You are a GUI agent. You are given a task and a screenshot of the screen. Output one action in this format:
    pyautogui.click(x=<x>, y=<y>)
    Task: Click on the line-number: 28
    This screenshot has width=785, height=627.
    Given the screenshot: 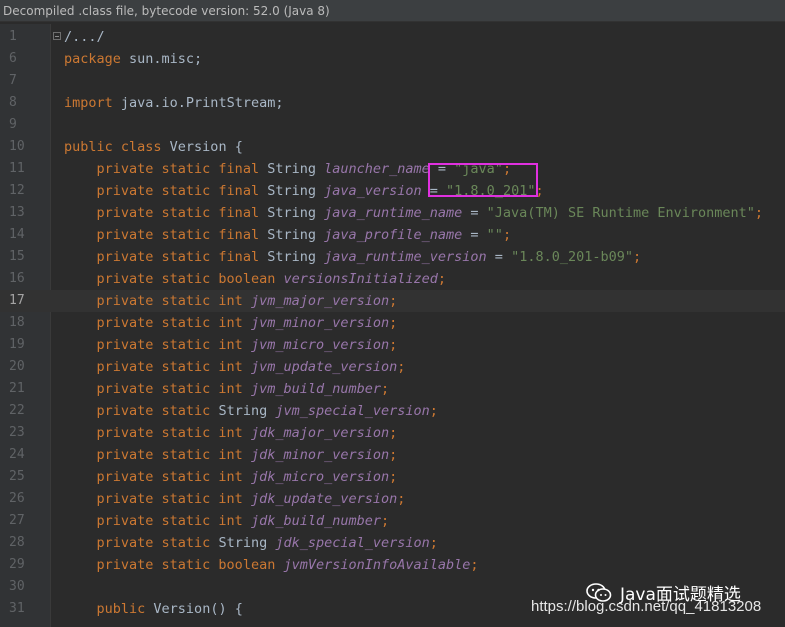 What is the action you would take?
    pyautogui.click(x=17, y=542)
    